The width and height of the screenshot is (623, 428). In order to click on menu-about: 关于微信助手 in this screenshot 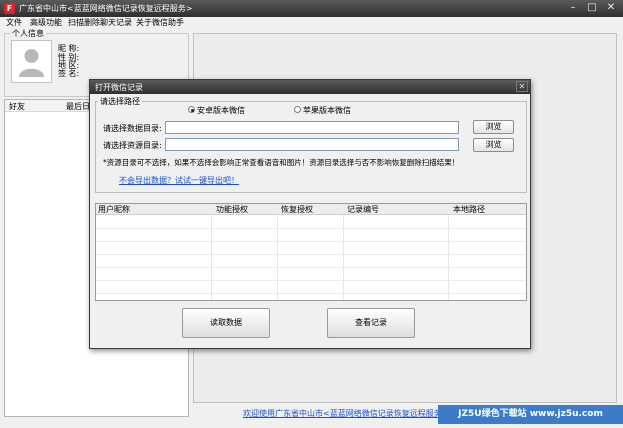, I will do `click(160, 23)`.